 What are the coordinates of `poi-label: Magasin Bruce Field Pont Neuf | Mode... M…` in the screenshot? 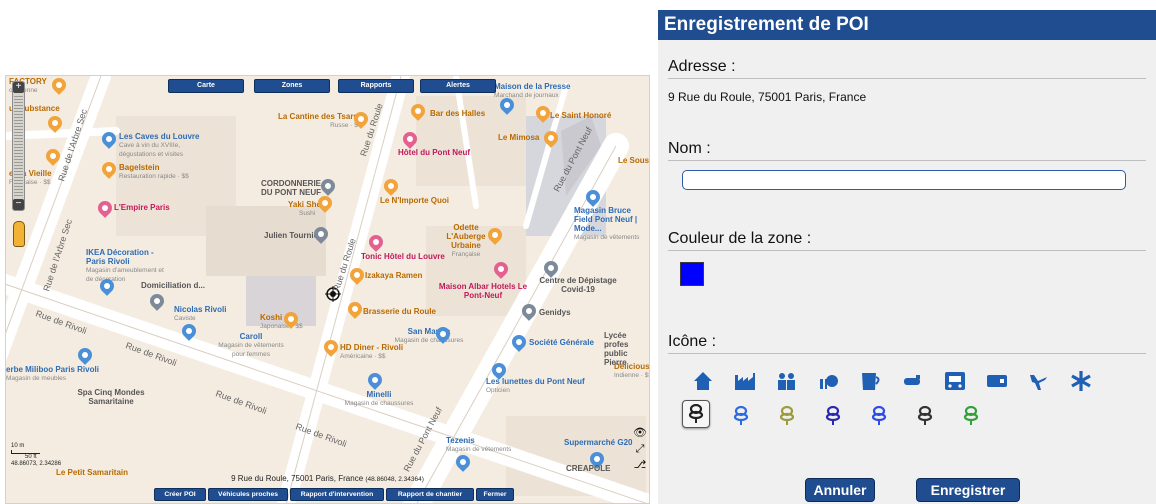 It's located at (611, 224).